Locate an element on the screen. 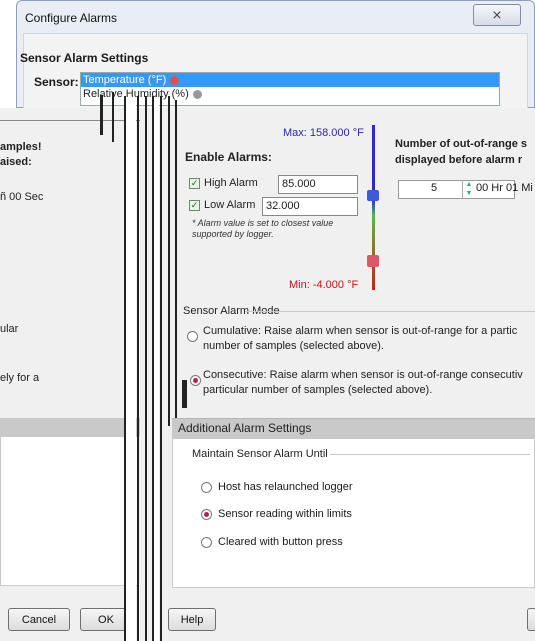 This screenshot has width=535, height=641. consecutive-radio is located at coordinates (195, 380).